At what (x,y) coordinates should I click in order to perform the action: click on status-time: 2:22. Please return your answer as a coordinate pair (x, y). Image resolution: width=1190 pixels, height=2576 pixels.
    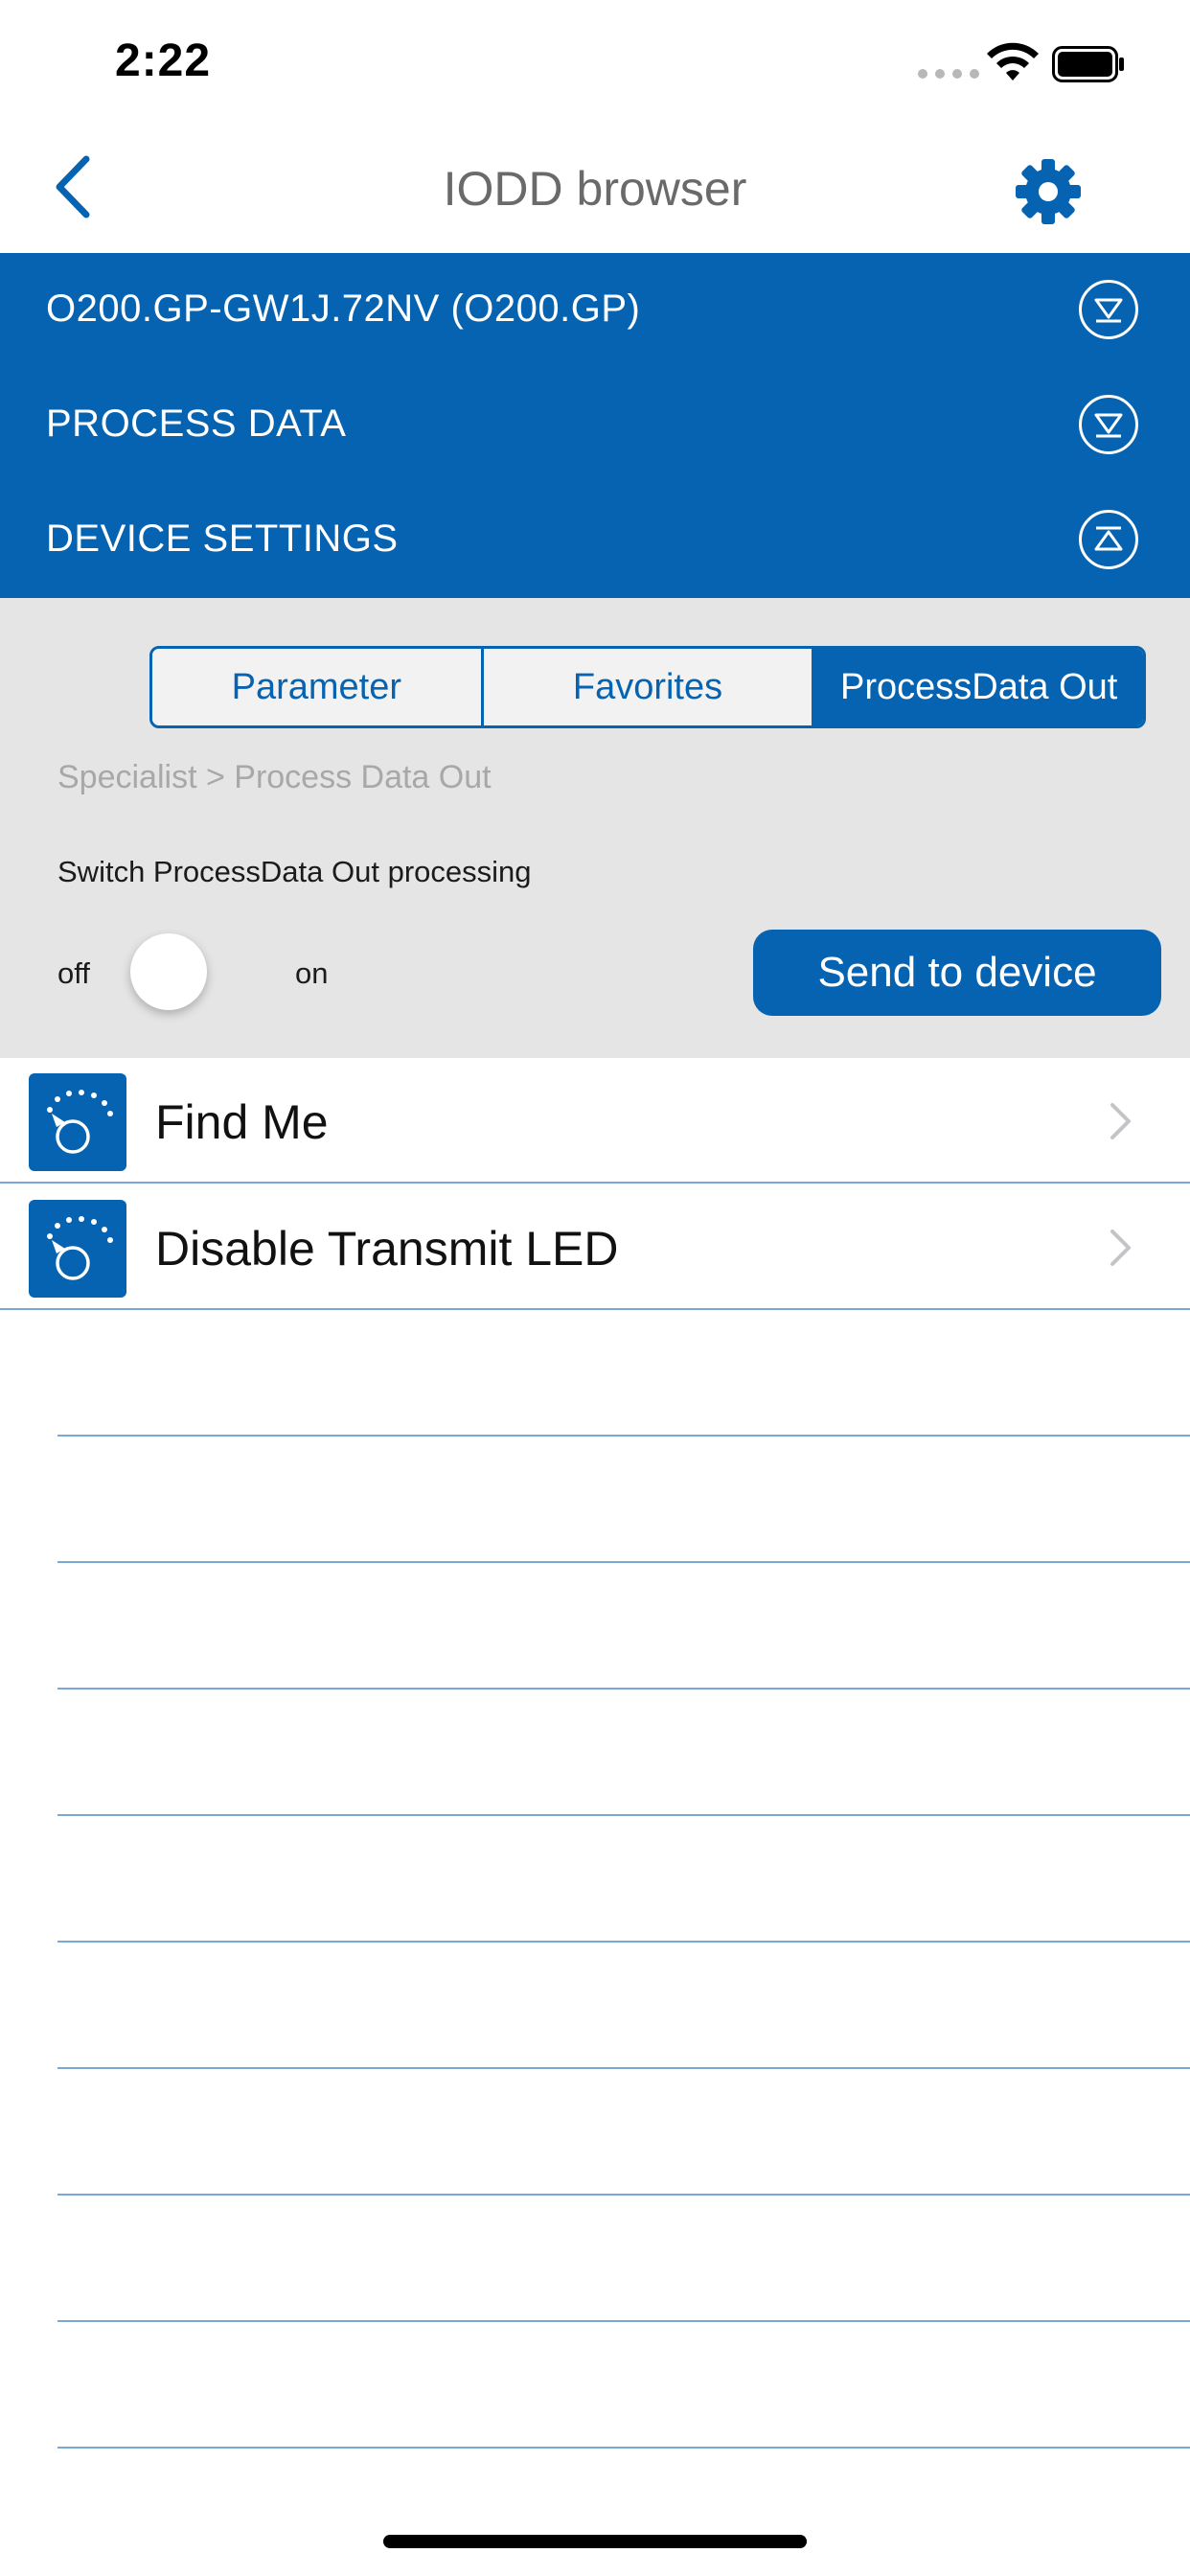
    Looking at the image, I should click on (163, 60).